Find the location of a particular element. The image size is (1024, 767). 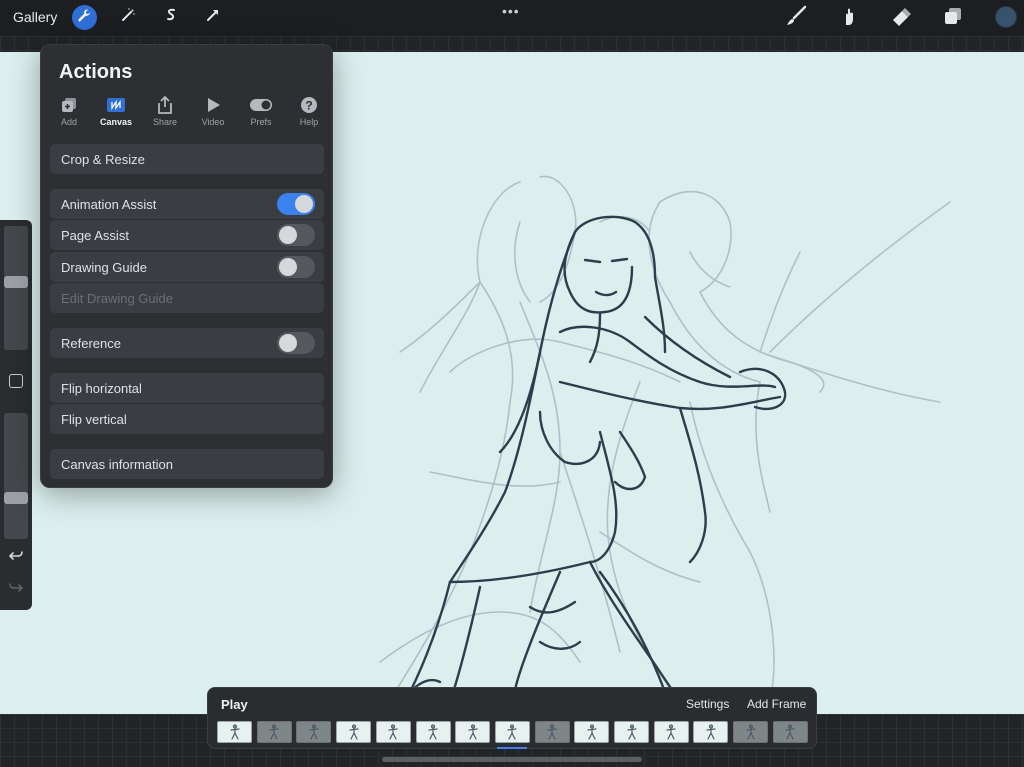

tab-video: Video is located at coordinates (213, 113).